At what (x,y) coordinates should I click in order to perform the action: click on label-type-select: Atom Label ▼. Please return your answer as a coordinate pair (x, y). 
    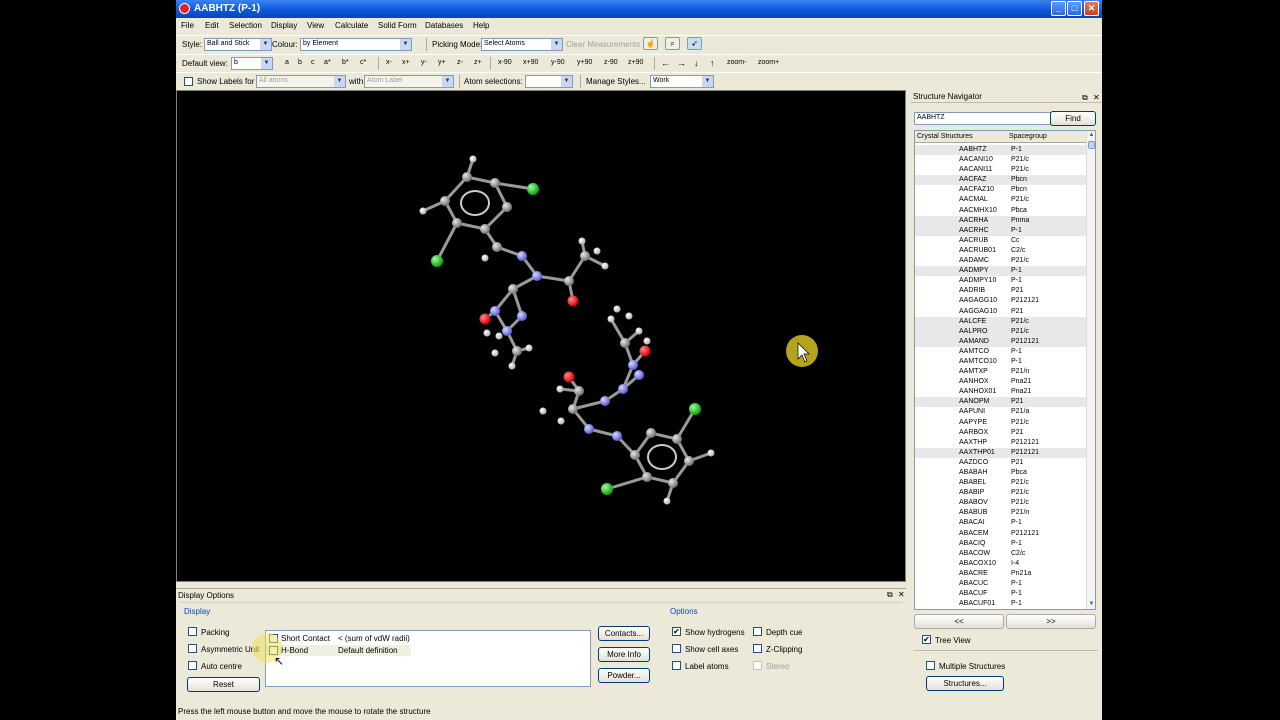
    Looking at the image, I should click on (409, 81).